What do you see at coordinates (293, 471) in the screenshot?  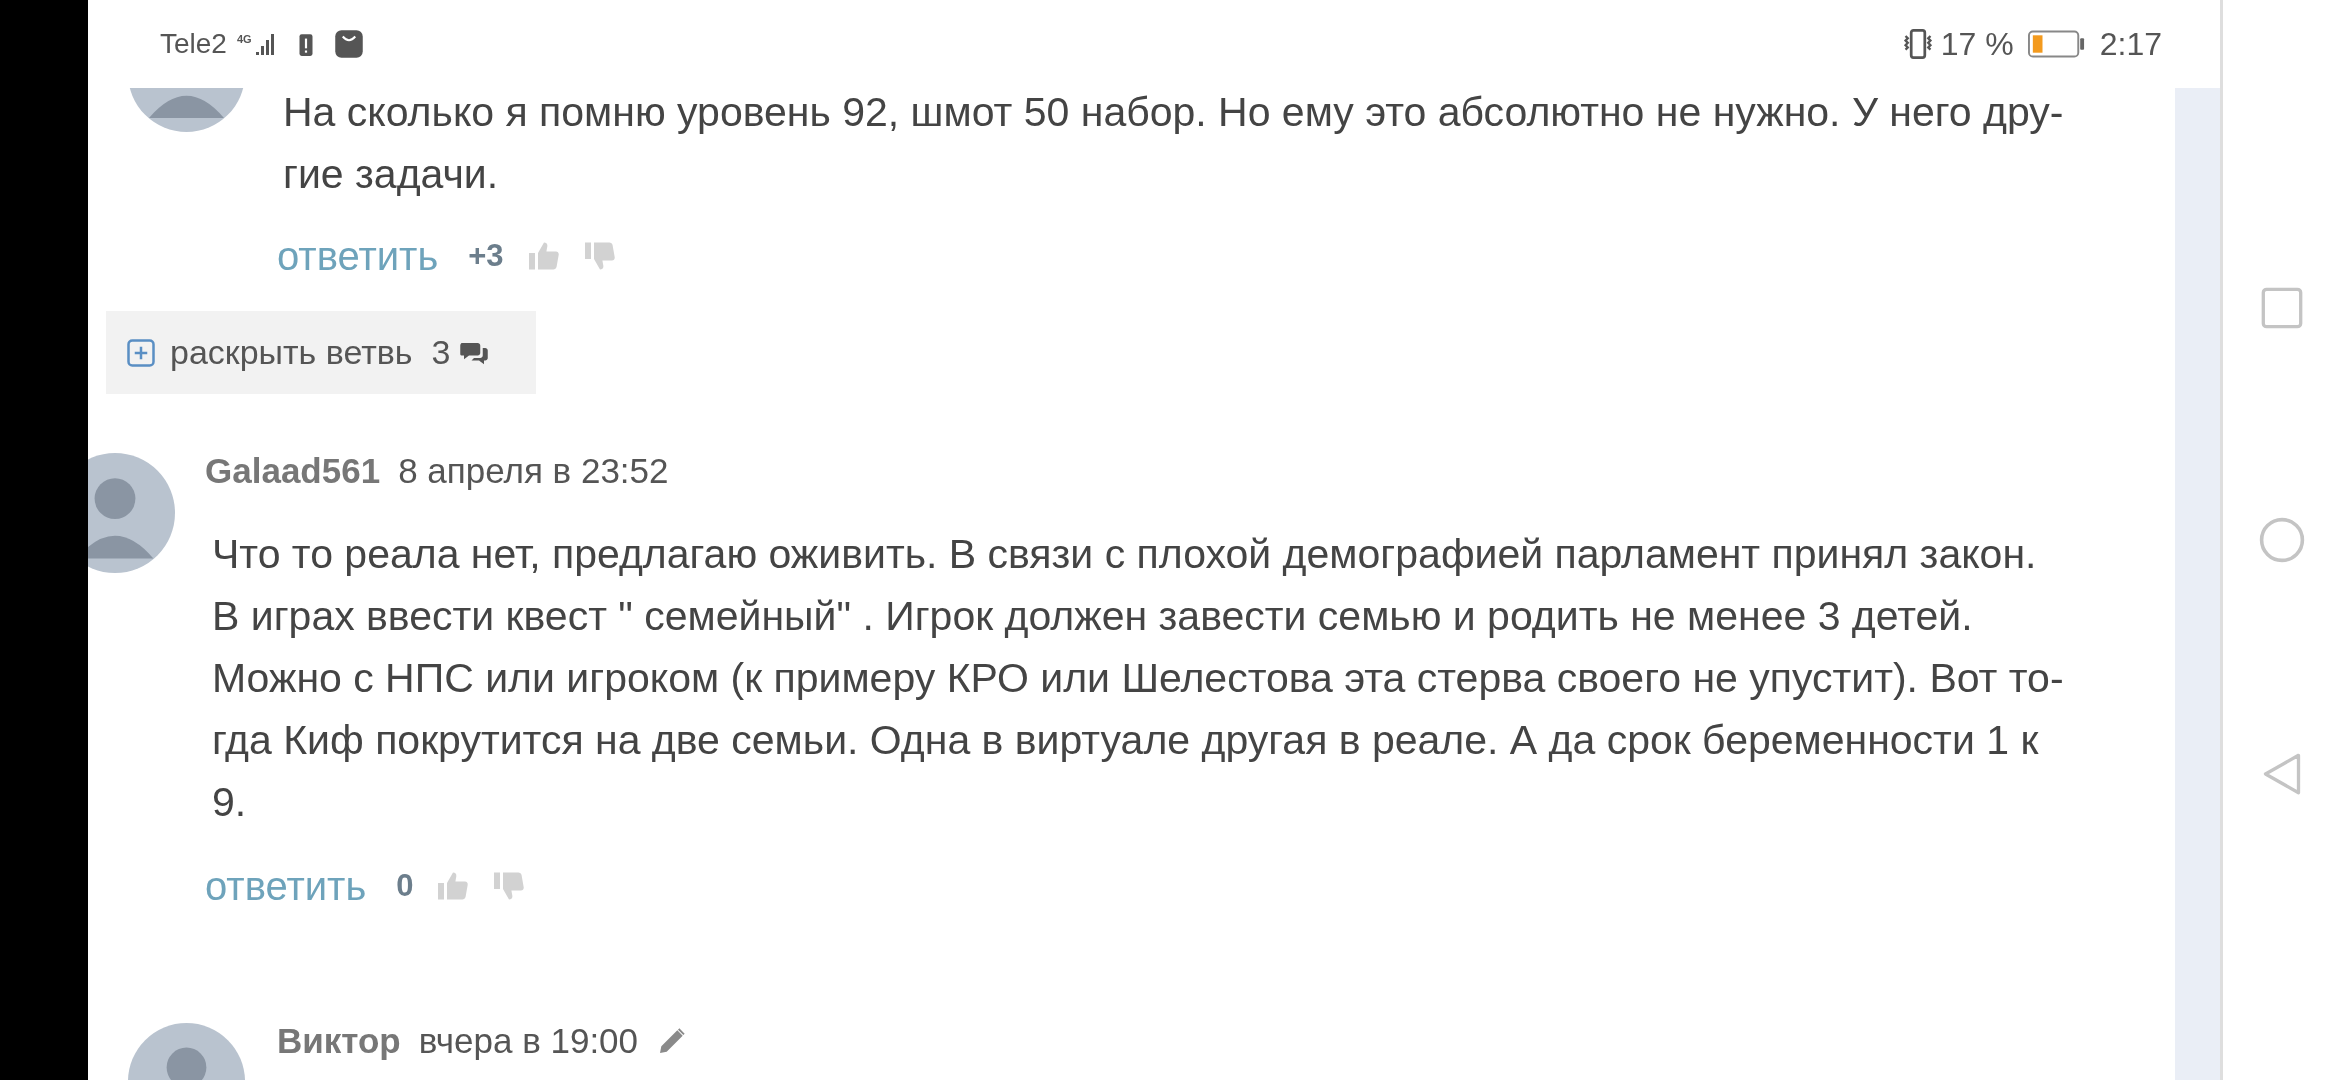 I see `author-name: Galaad561` at bounding box center [293, 471].